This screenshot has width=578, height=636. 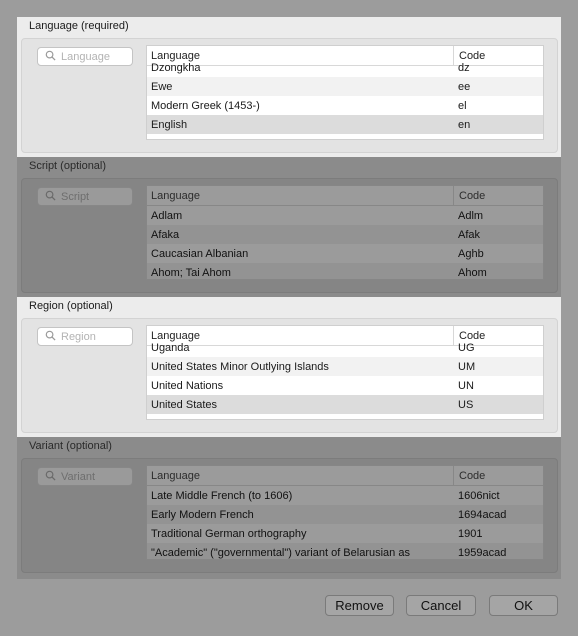 I want to click on section-title: Script (optional), so click(x=68, y=166).